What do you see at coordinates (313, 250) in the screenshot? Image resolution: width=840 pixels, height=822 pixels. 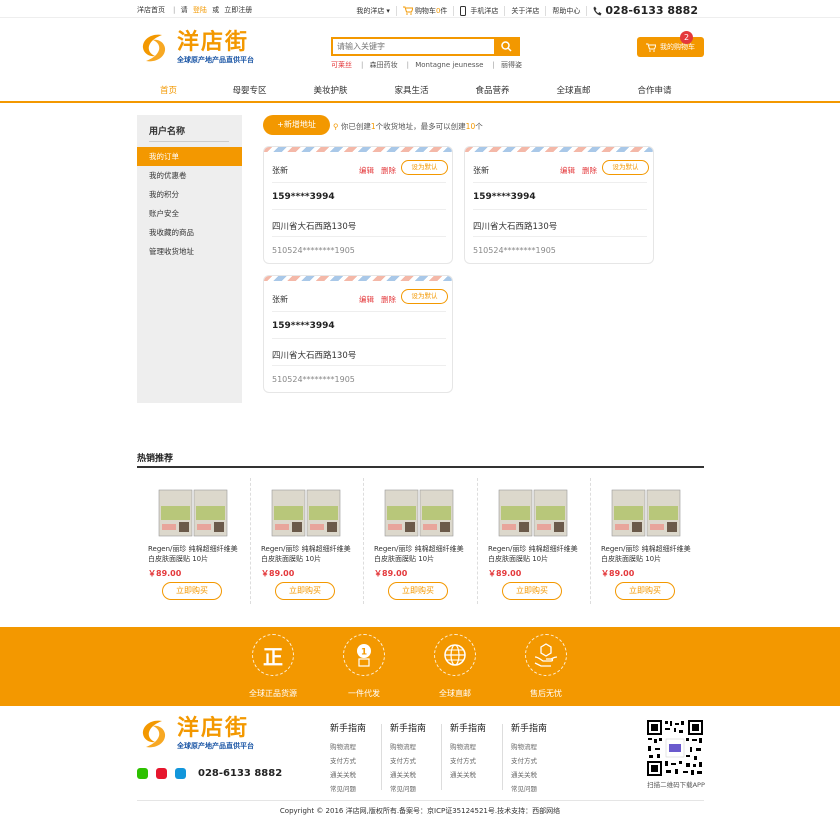 I see `recipient-id: 510524********1905` at bounding box center [313, 250].